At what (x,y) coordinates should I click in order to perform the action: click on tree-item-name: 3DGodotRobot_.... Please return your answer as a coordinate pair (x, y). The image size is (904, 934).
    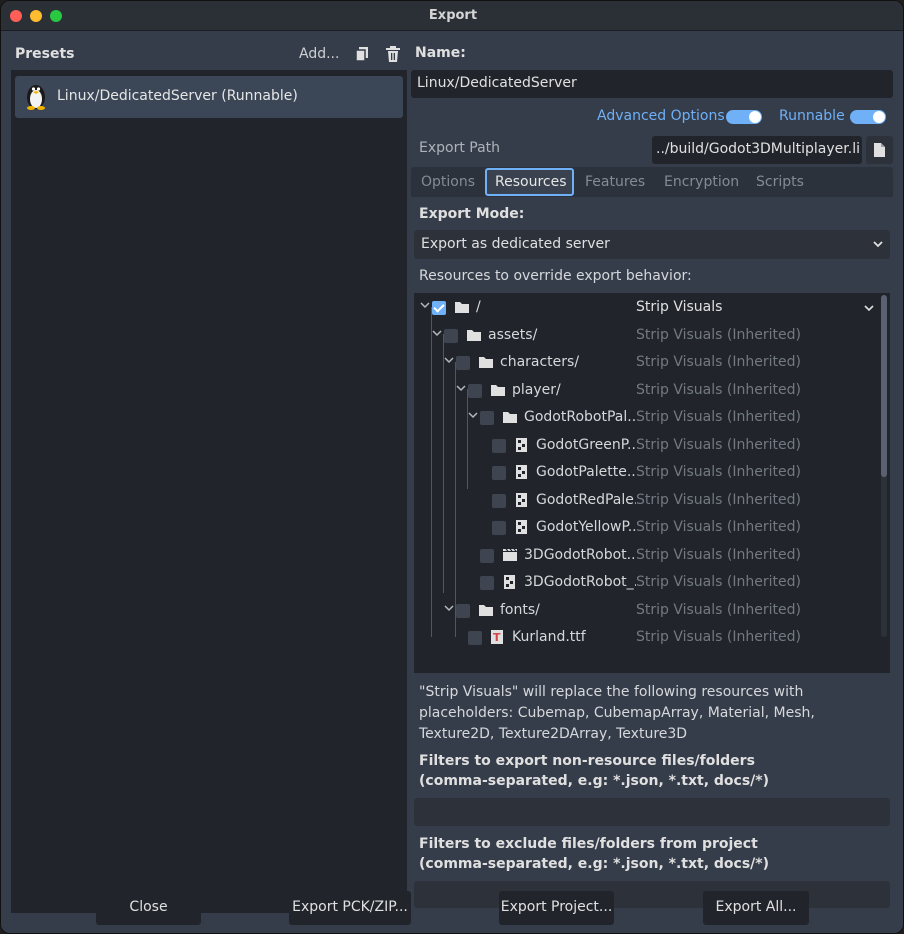
    Looking at the image, I should click on (580, 582).